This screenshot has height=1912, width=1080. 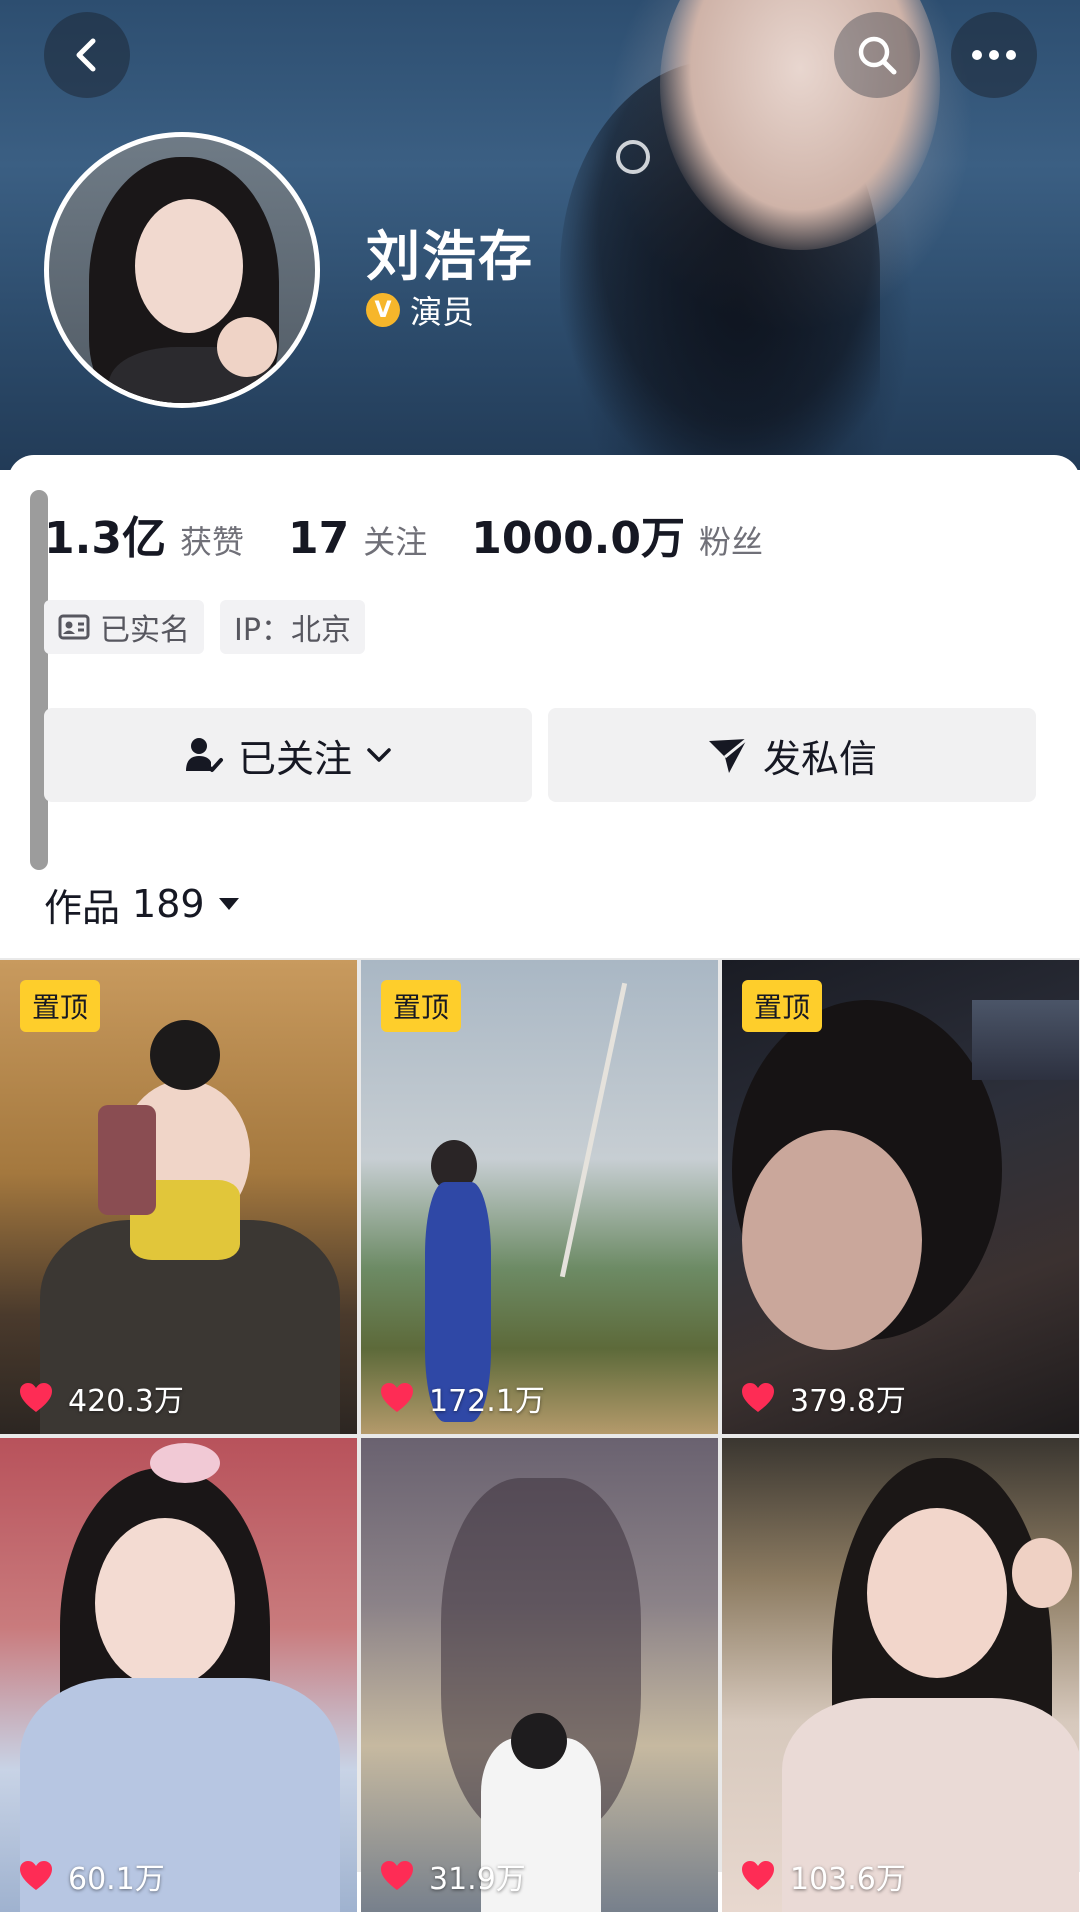 I want to click on likes-count: 1.3亿, so click(x=105, y=538).